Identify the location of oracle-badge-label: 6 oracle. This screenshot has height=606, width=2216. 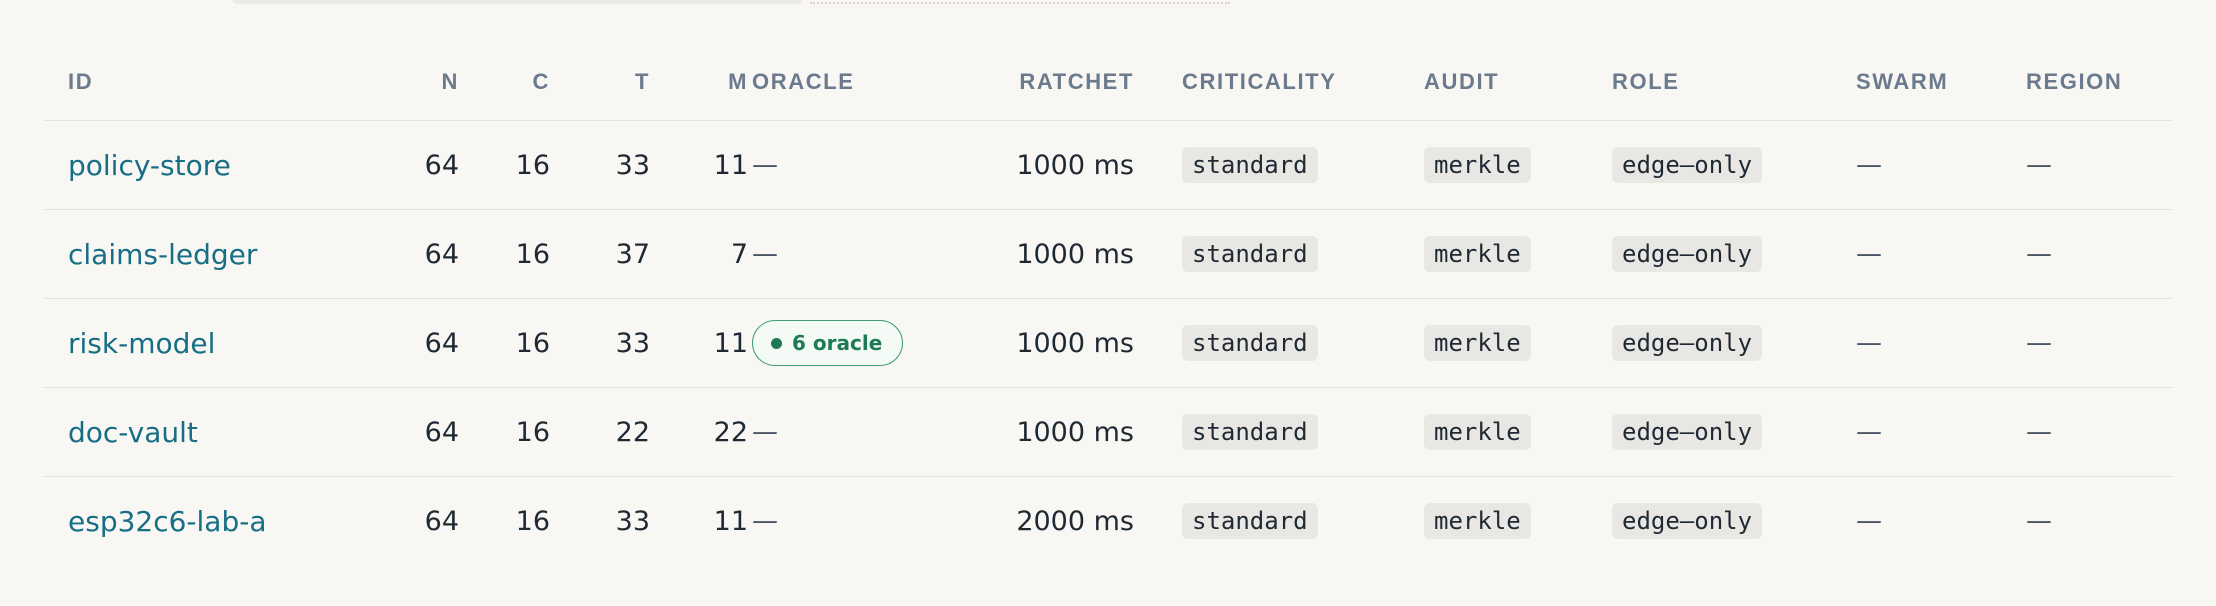
(837, 343).